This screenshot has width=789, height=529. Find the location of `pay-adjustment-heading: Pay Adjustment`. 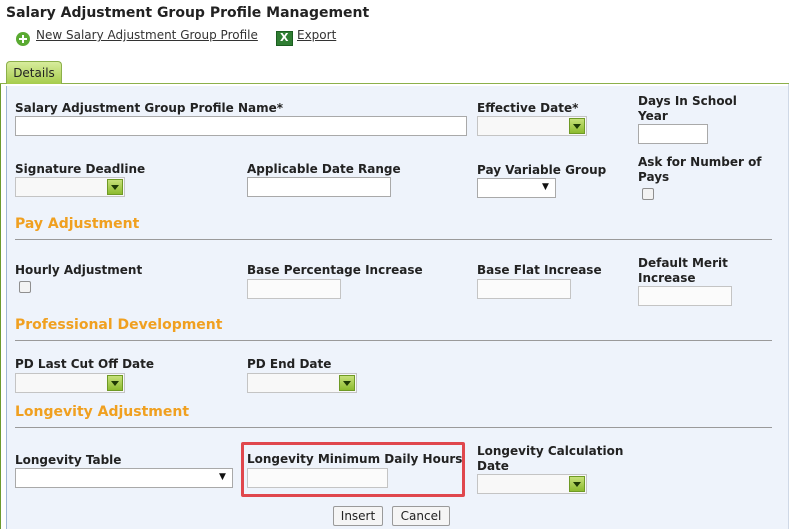

pay-adjustment-heading: Pay Adjustment is located at coordinates (77, 224).